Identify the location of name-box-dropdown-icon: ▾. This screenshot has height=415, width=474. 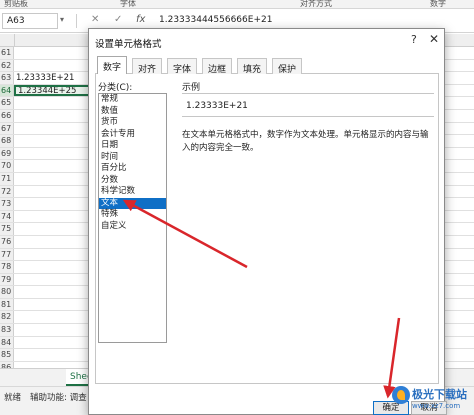
(62, 19).